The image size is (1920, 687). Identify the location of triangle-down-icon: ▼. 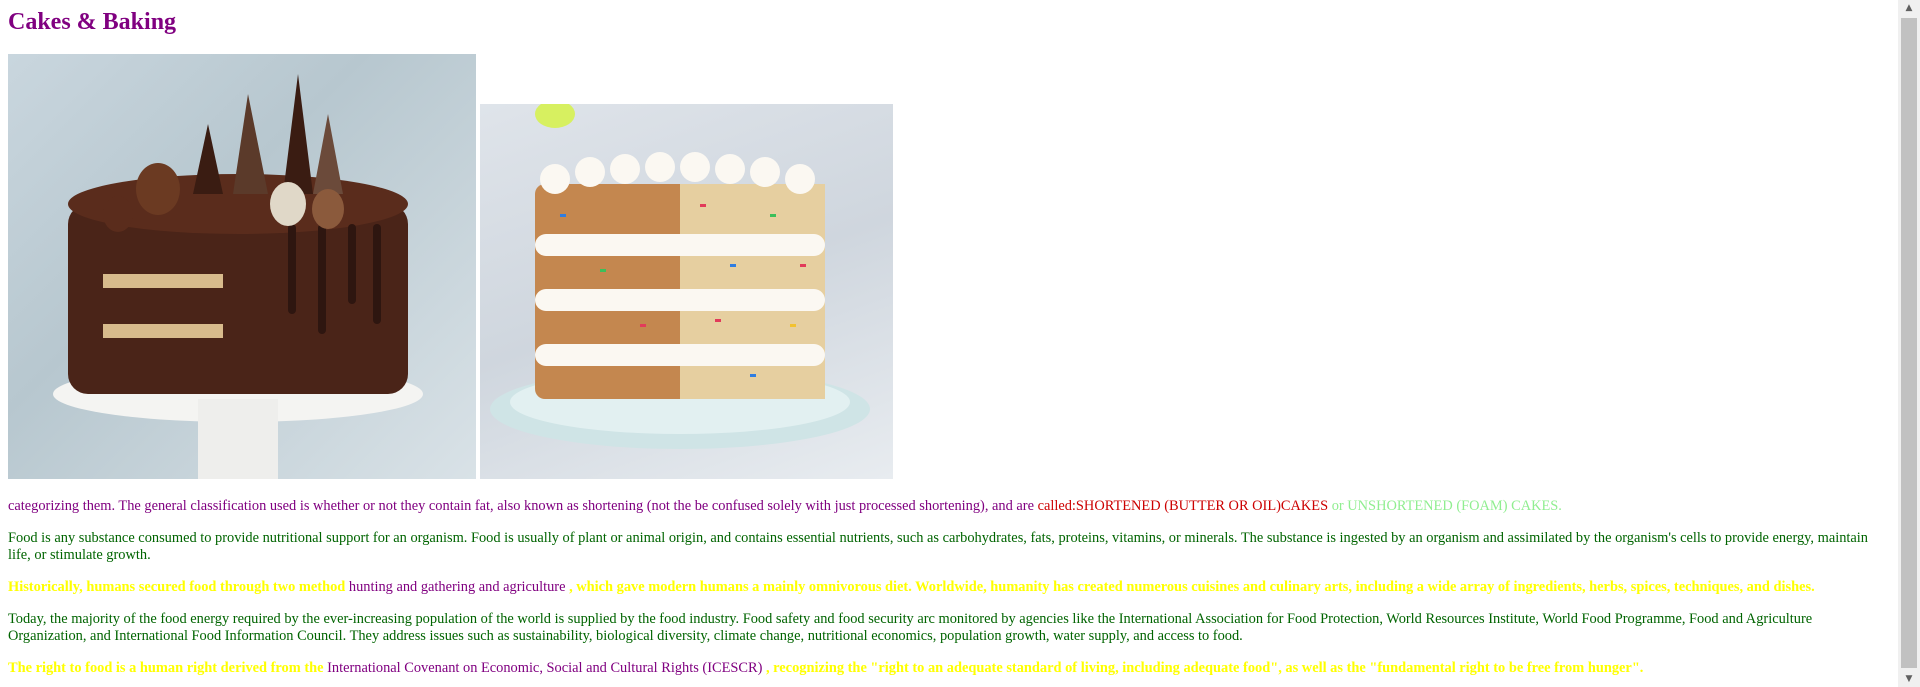
(1909, 679).